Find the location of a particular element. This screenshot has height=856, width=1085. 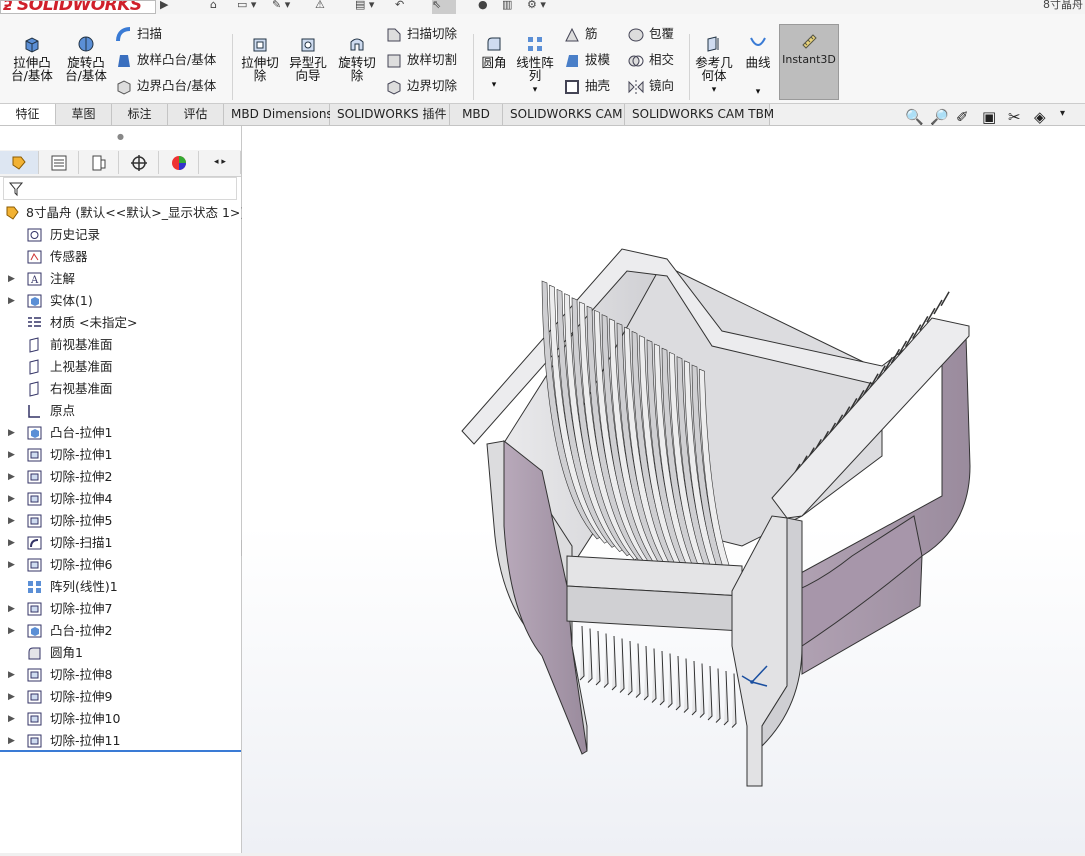

panel-tab-scroll-icon: ◂ ▸ is located at coordinates (220, 162).